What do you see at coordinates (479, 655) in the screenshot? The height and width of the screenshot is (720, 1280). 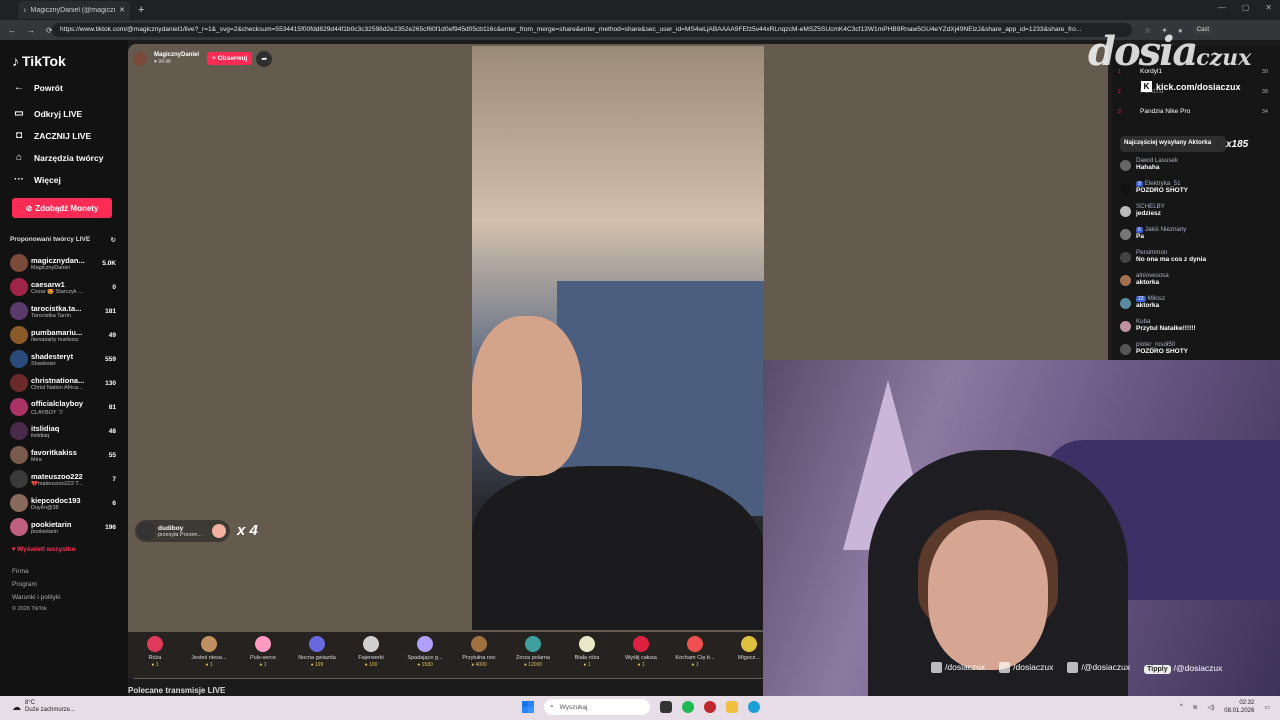 I see `gift-item: Przytulna noc ● 4000` at bounding box center [479, 655].